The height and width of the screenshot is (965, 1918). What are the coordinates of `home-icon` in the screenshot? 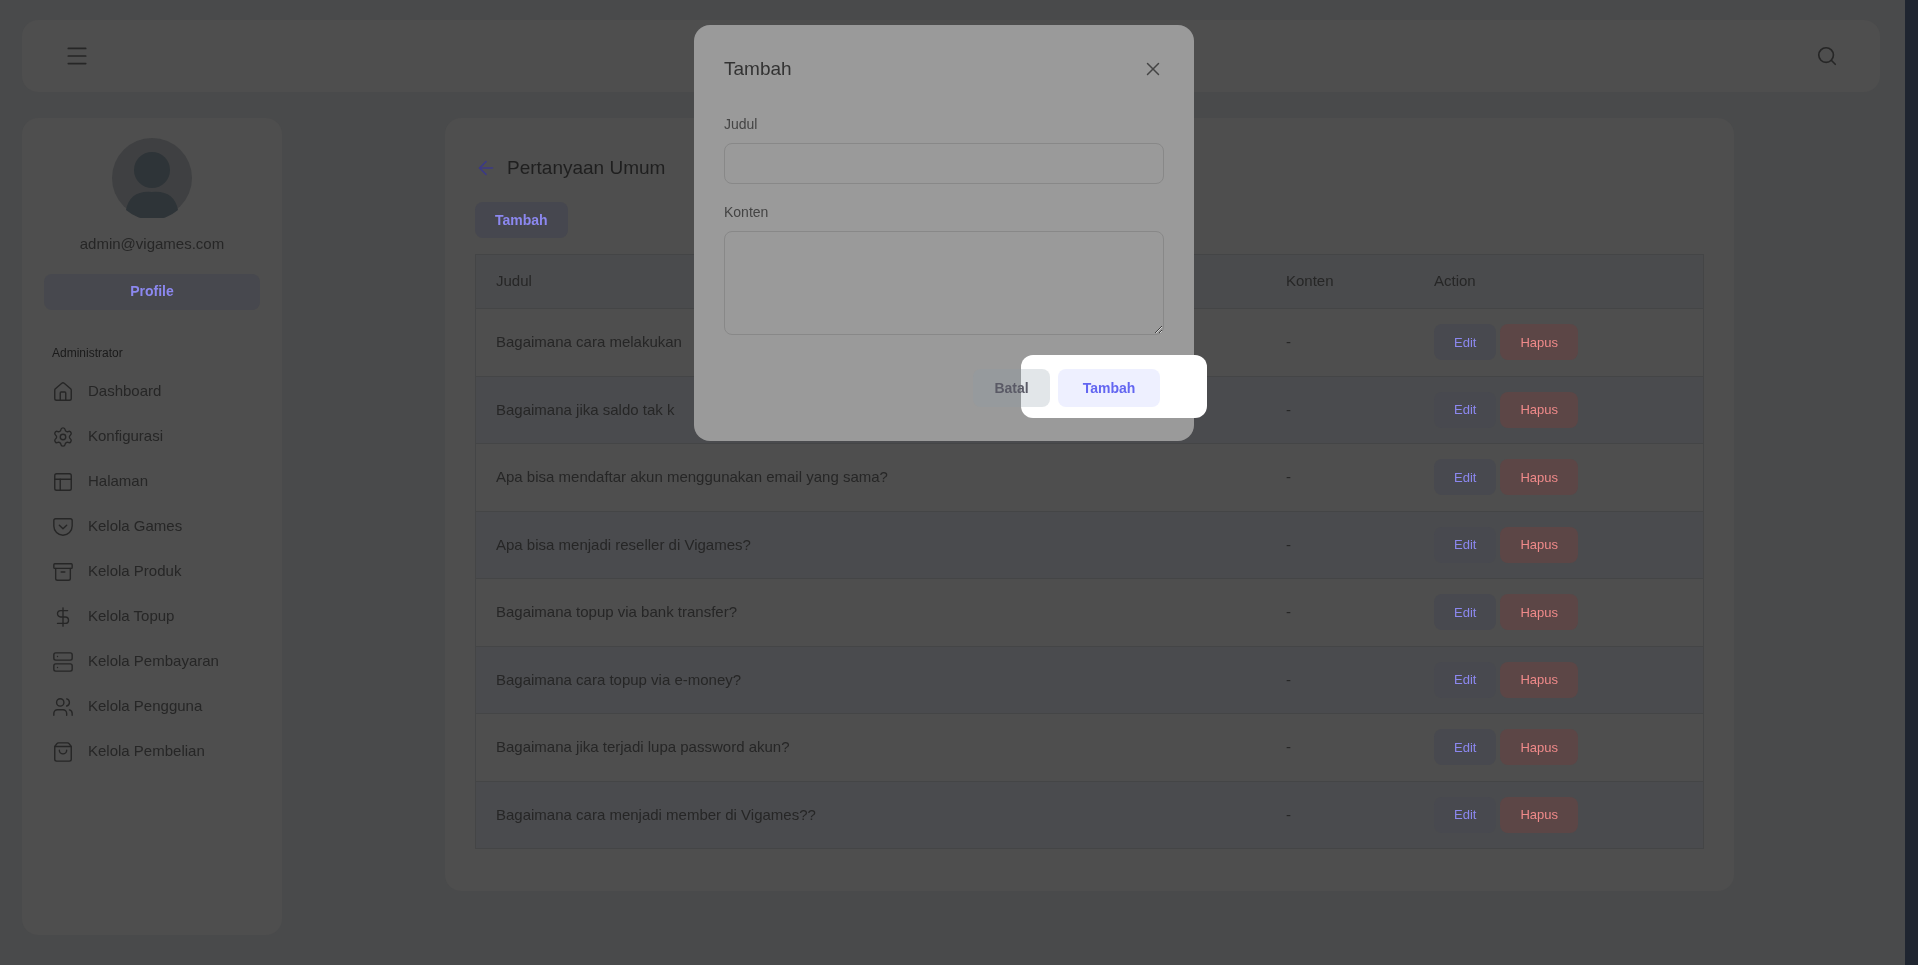 It's located at (63, 391).